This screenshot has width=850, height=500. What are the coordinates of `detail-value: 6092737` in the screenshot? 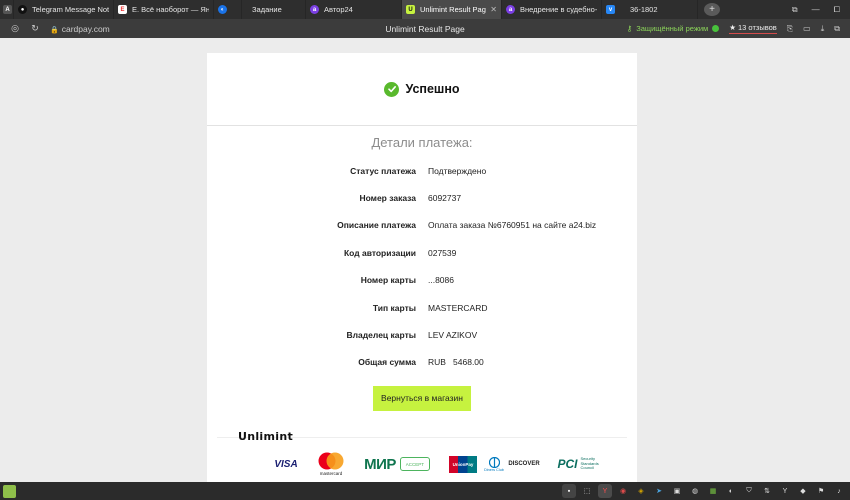 It's located at (445, 198).